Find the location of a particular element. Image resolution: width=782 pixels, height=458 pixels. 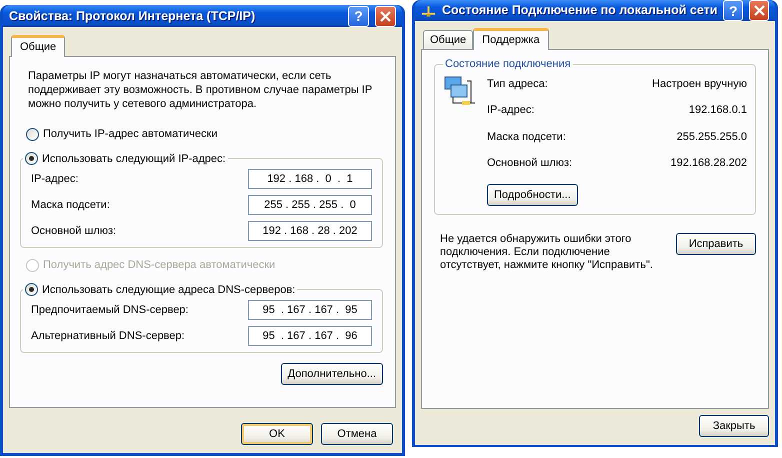

description-text: Параметры IP могут назначаться автоматически, если сеть поддерживает эту возможность. В противном случае параметры IP можно получить у сетевого администратора. is located at coordinates (200, 90).